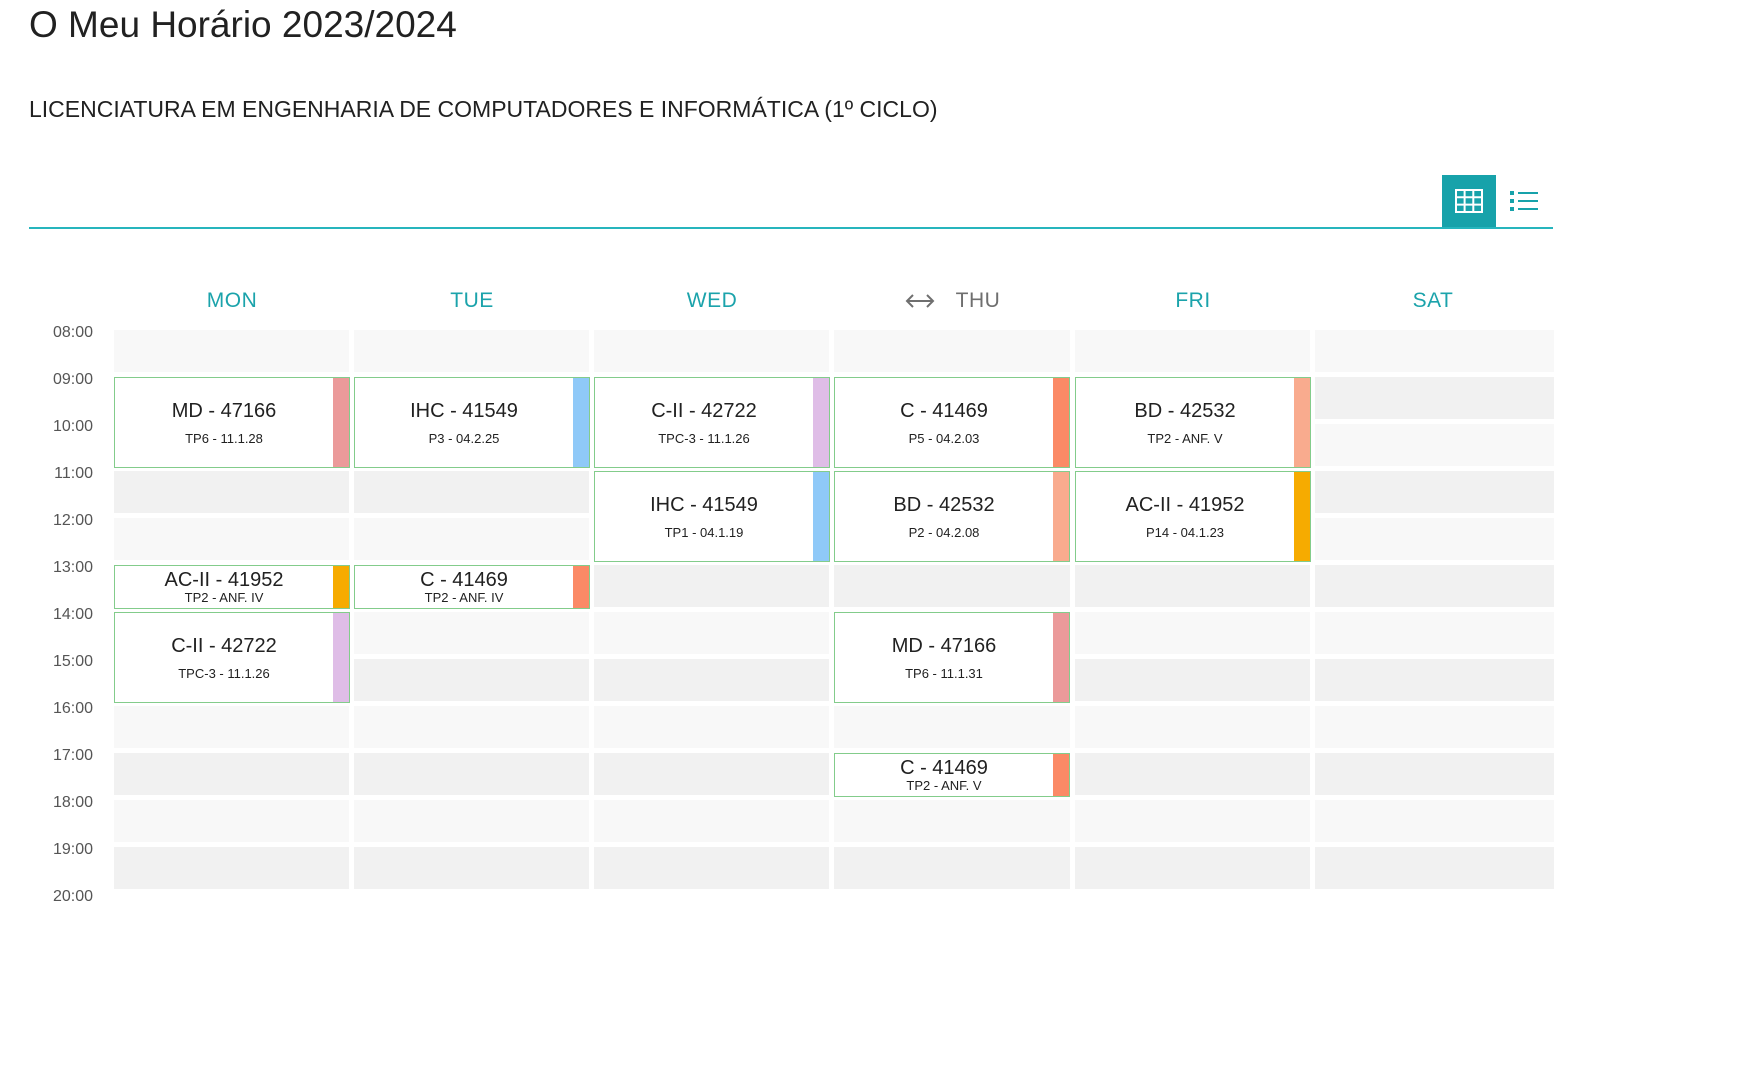 This screenshot has width=1750, height=1078. What do you see at coordinates (72, 708) in the screenshot?
I see `time-label: 16:00` at bounding box center [72, 708].